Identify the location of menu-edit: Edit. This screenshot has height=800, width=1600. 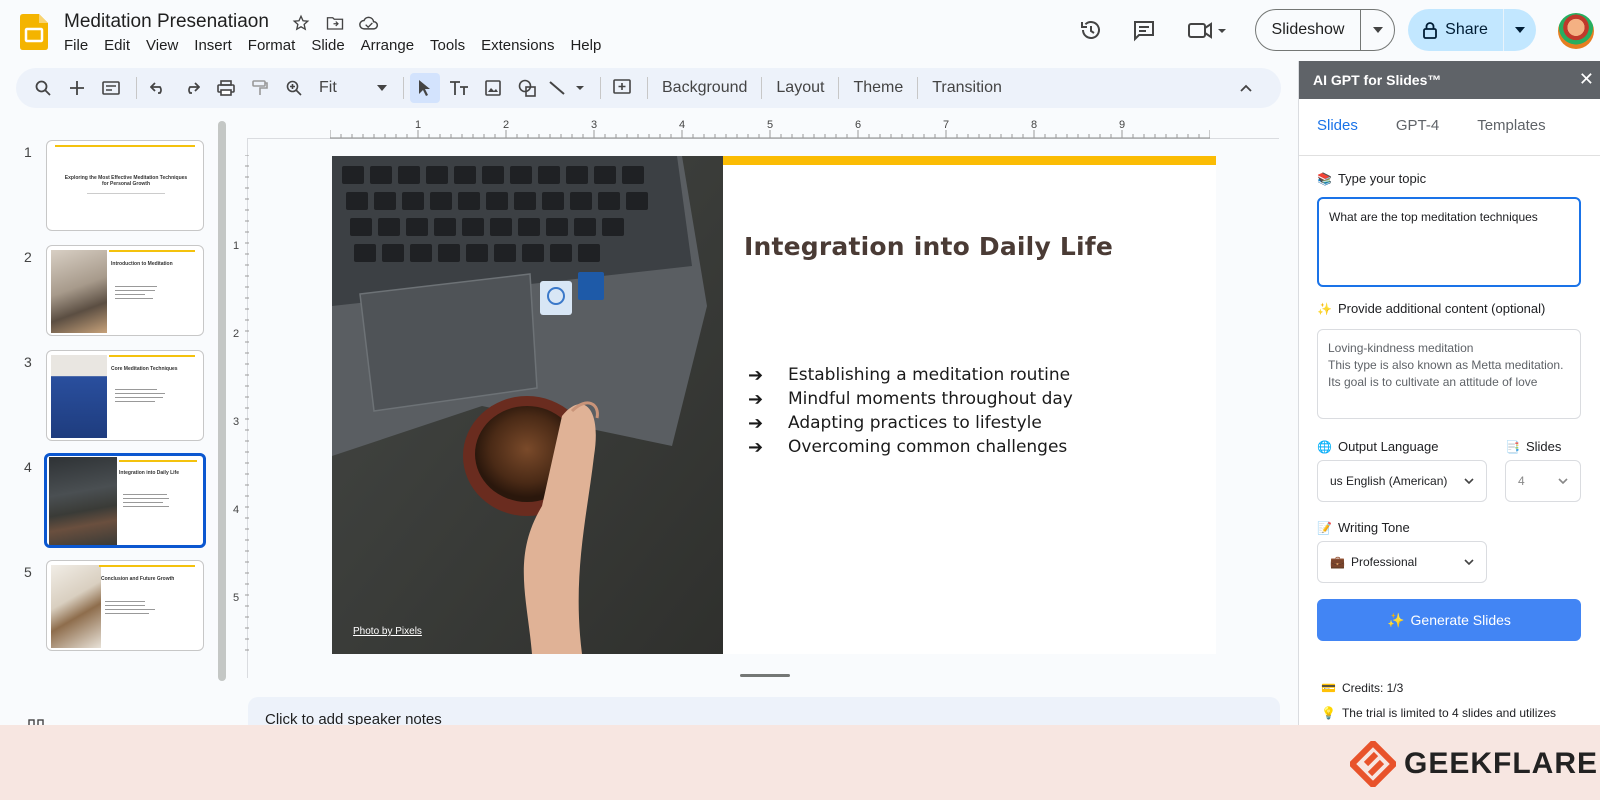
(125, 45).